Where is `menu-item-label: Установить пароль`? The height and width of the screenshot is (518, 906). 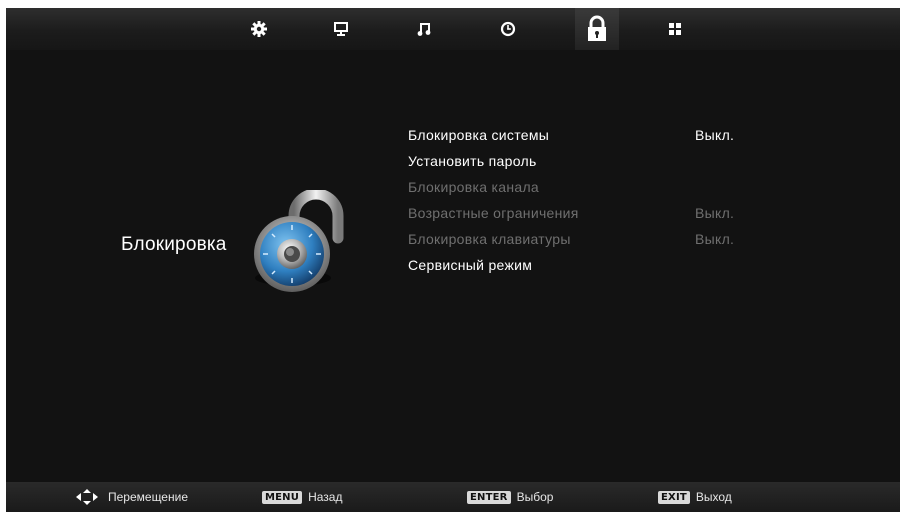
menu-item-label: Установить пароль is located at coordinates (472, 161).